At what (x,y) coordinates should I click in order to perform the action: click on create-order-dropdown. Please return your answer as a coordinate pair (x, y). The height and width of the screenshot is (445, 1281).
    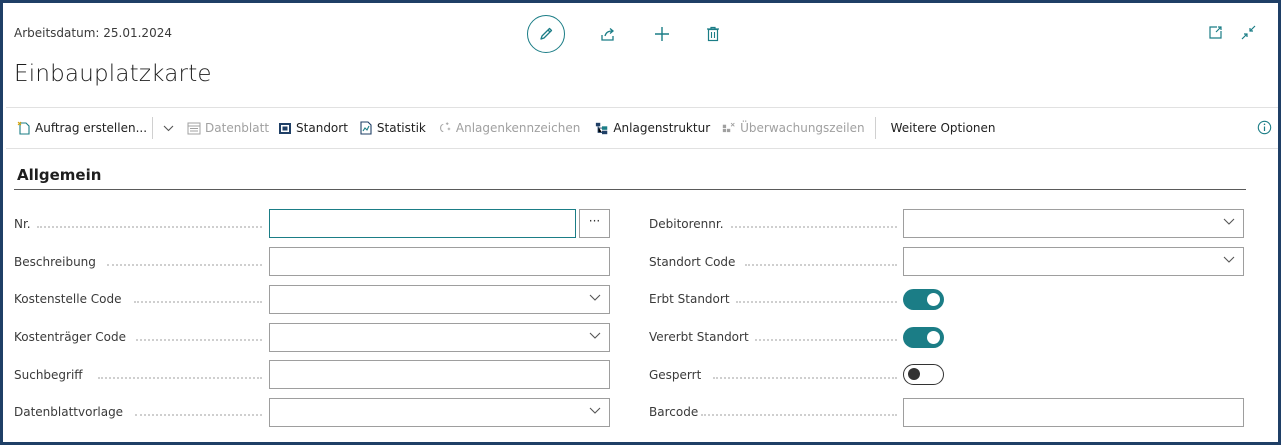
    Looking at the image, I should click on (168, 128).